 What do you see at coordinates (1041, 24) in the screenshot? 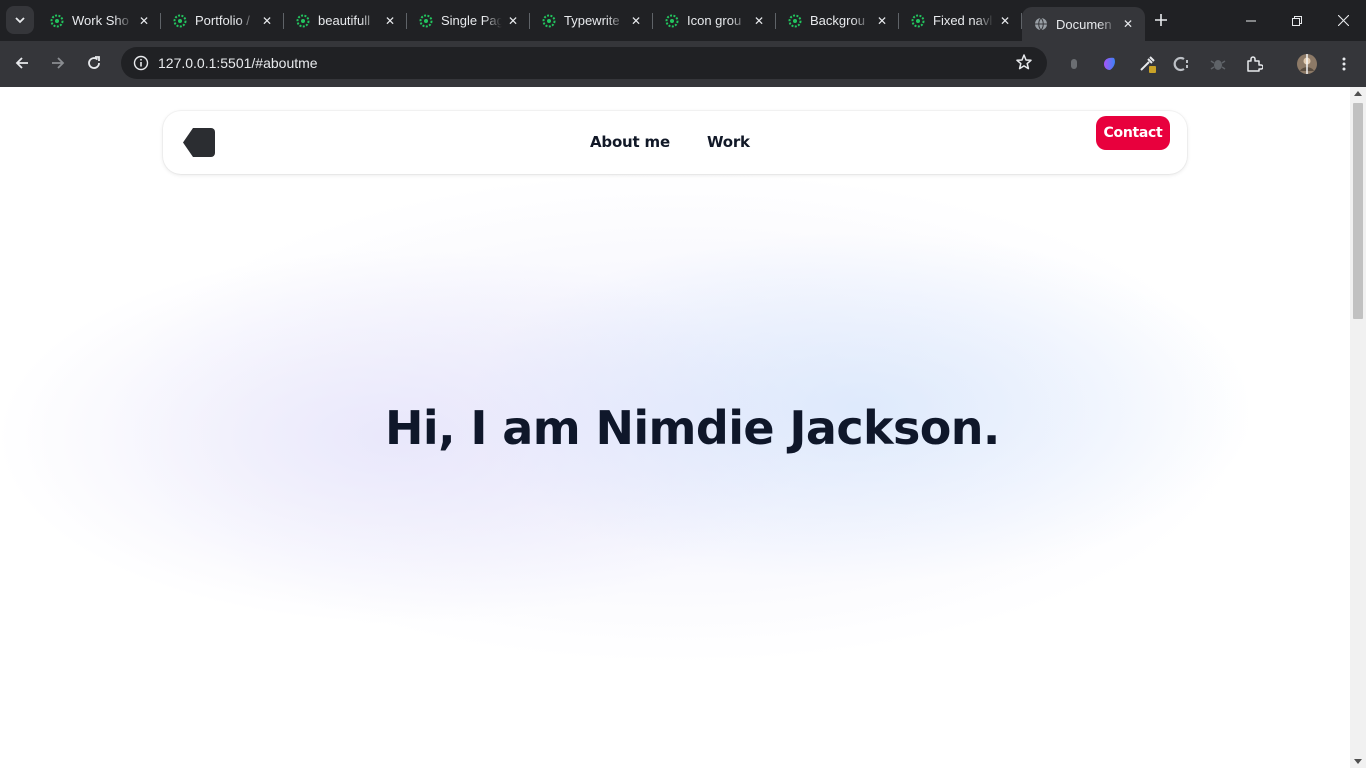
I see `globe-icon` at bounding box center [1041, 24].